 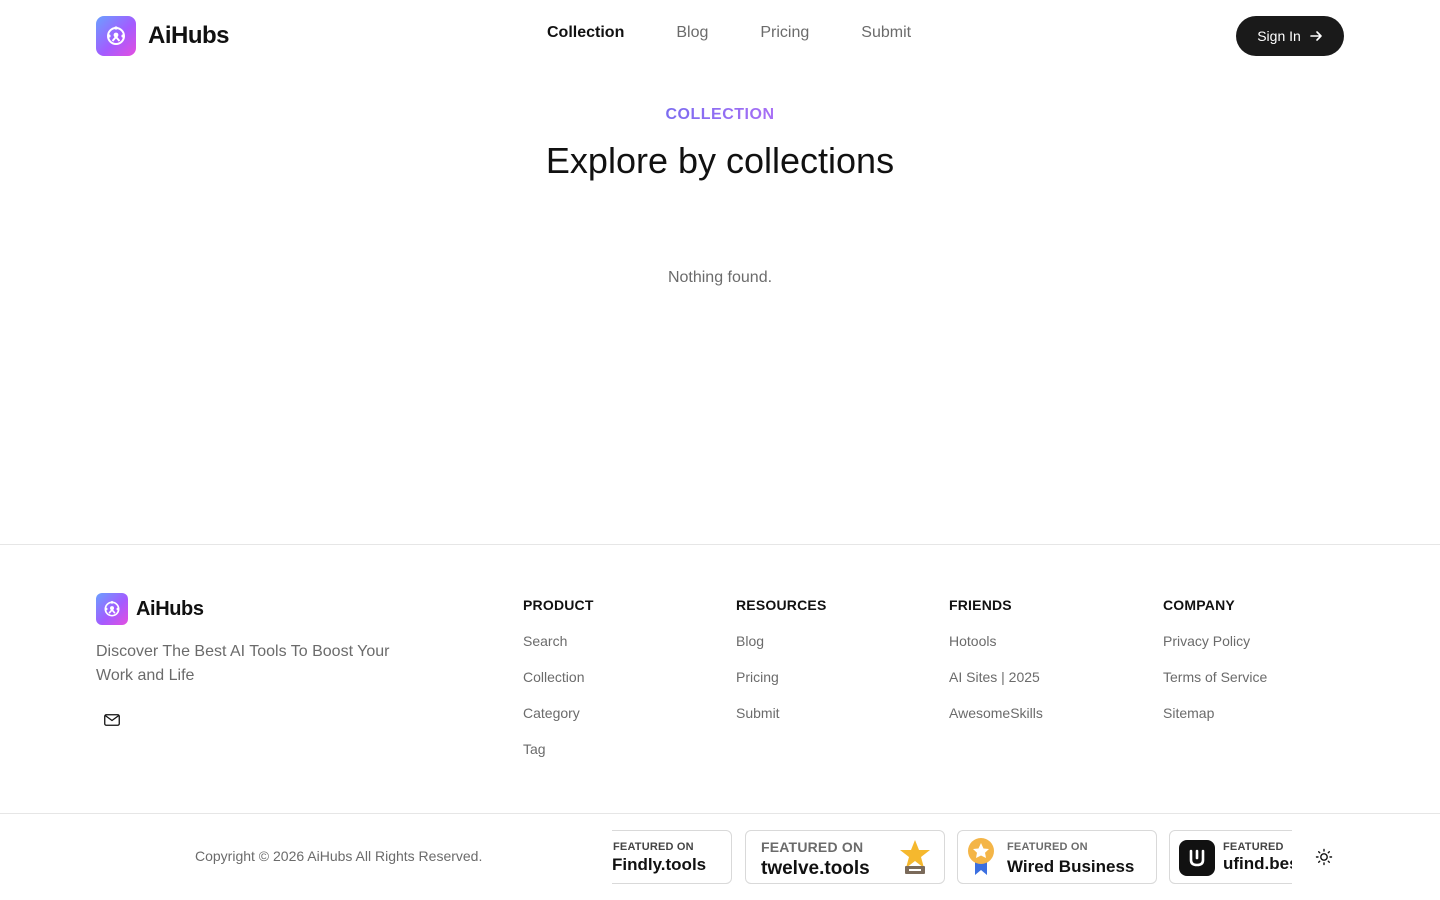 What do you see at coordinates (784, 33) in the screenshot?
I see `nav-pricing: Pricing` at bounding box center [784, 33].